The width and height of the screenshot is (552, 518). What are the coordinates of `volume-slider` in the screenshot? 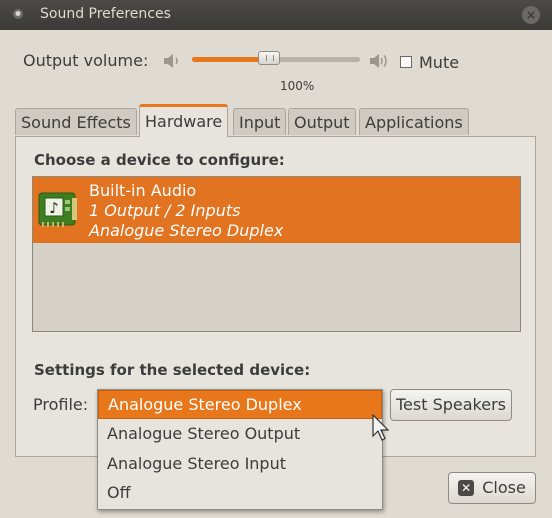 It's located at (276, 58).